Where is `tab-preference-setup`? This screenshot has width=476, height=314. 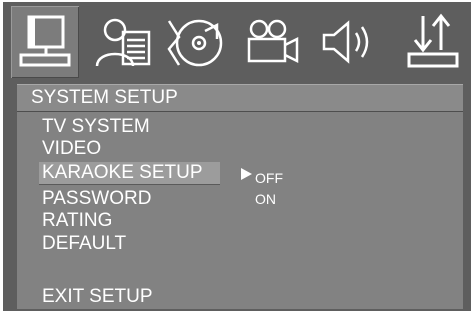 tab-preference-setup is located at coordinates (433, 42).